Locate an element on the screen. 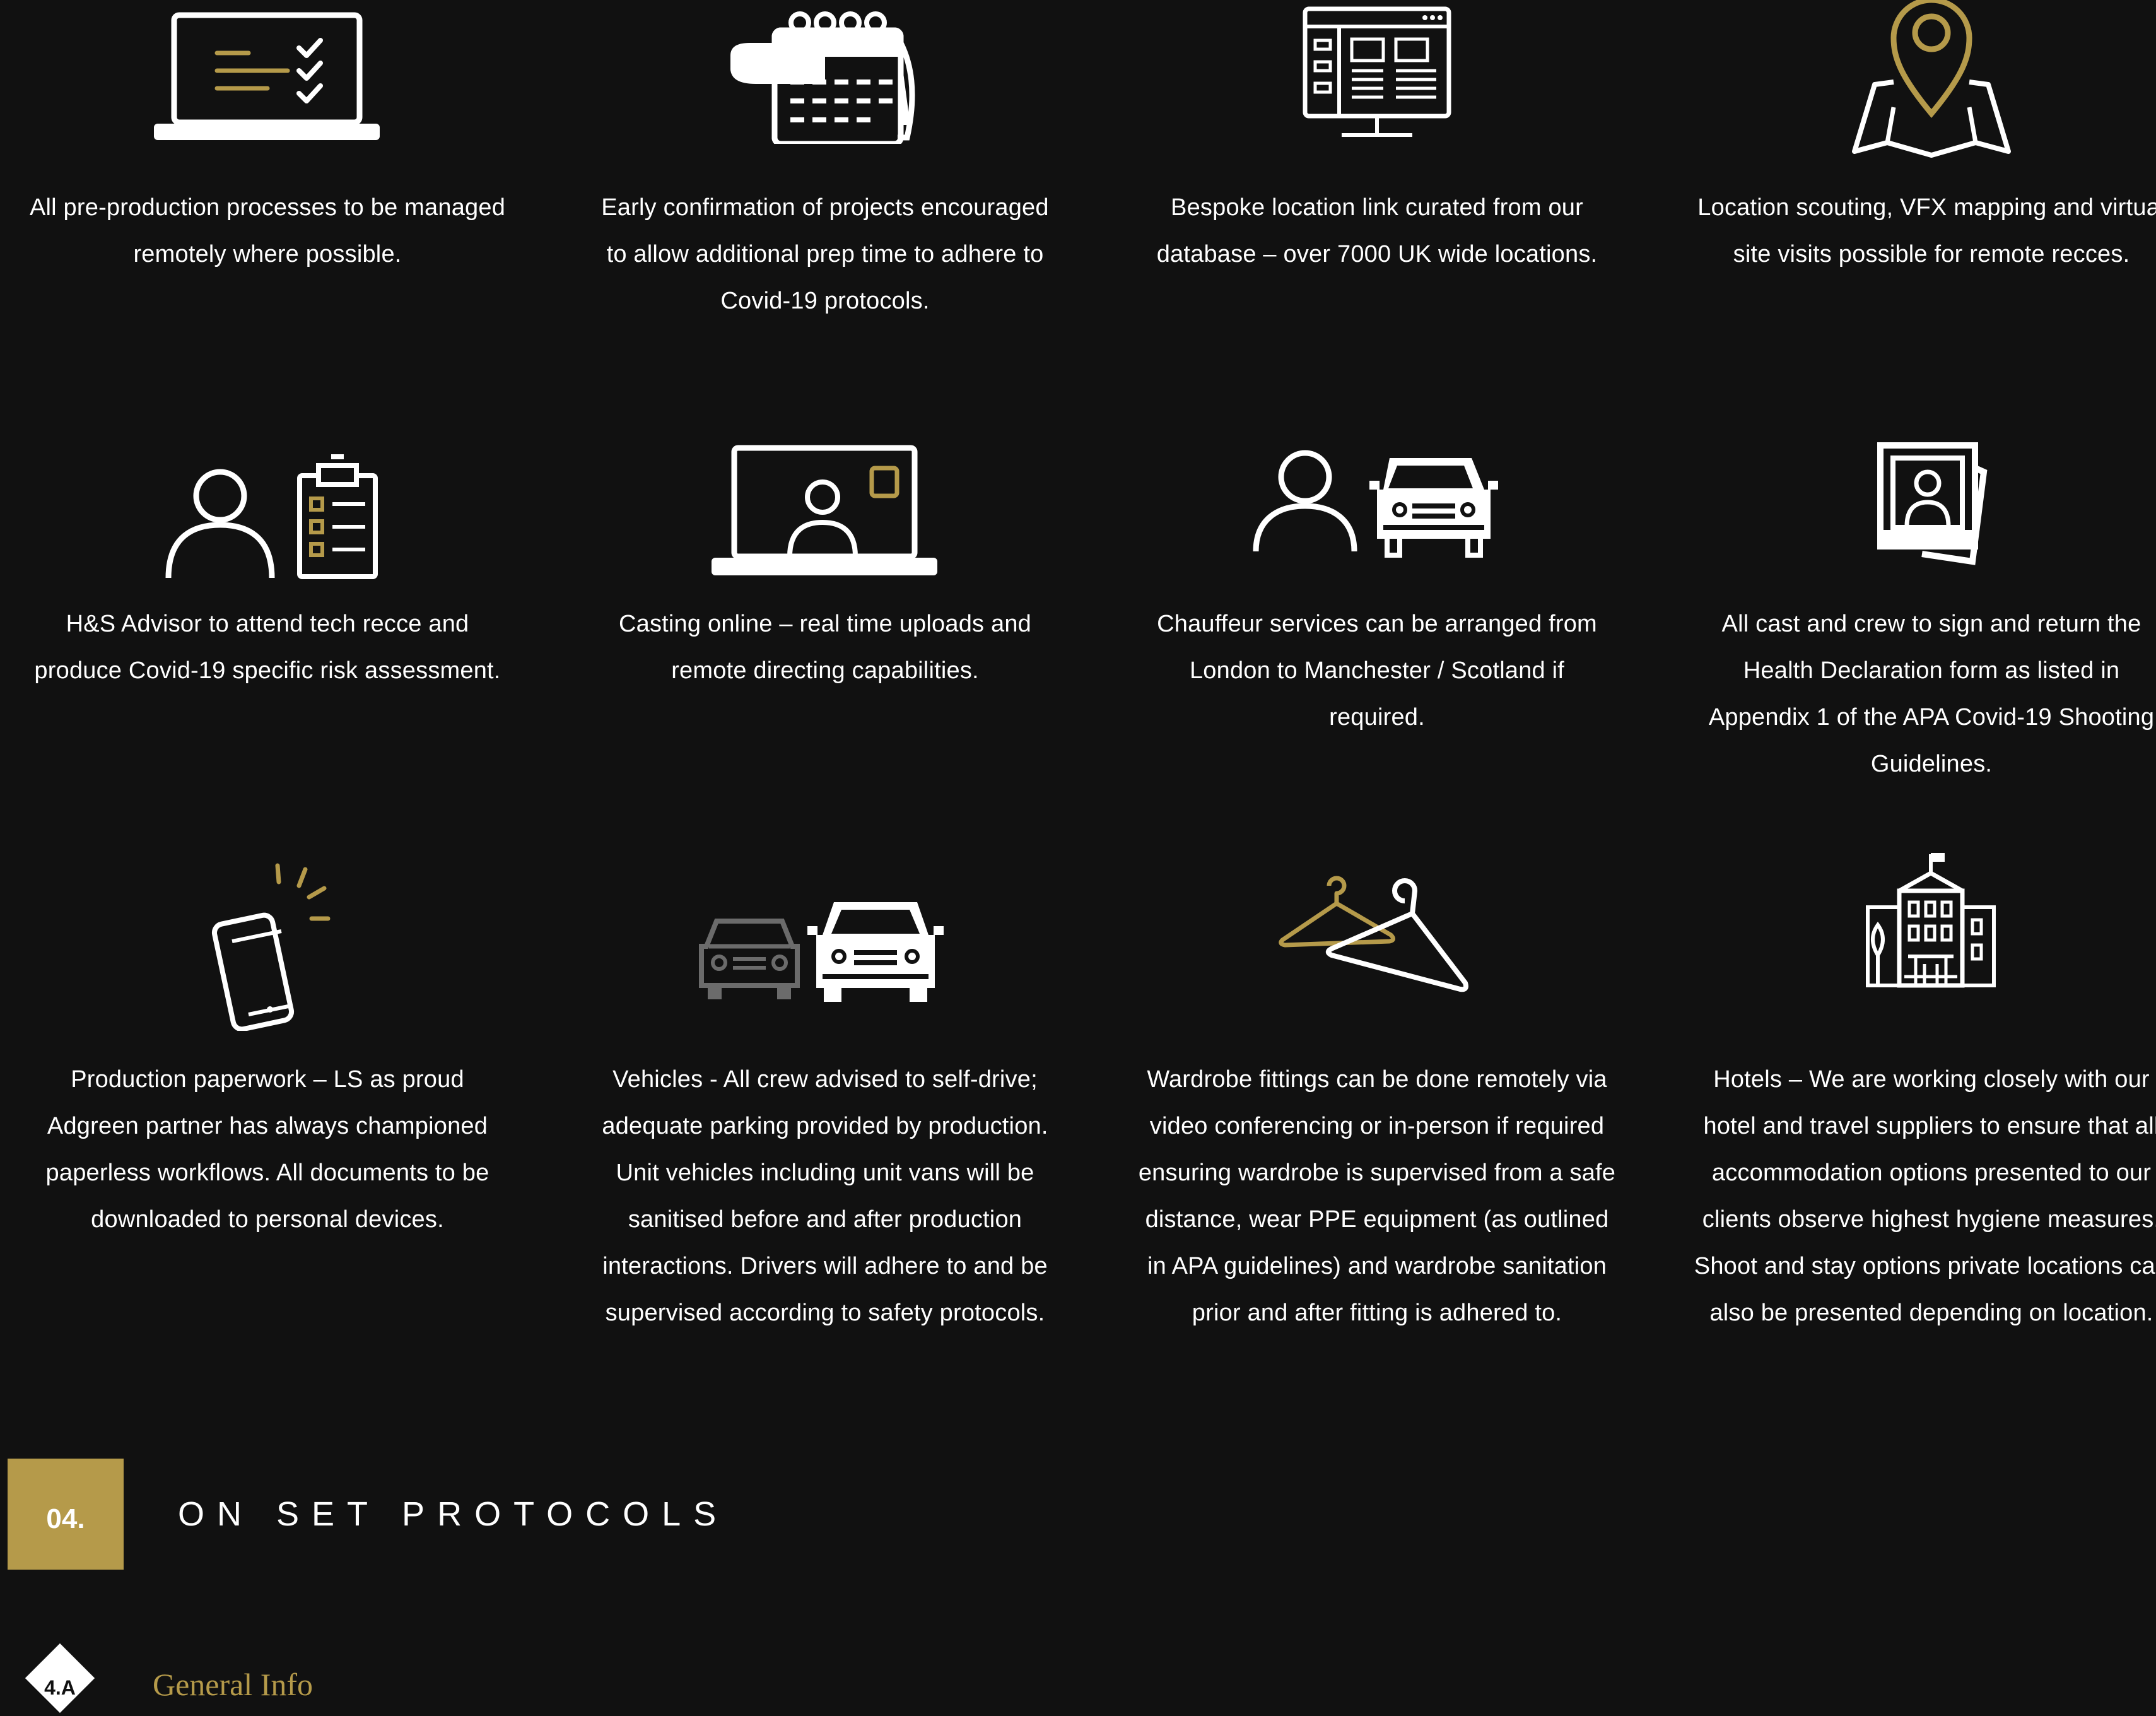 The width and height of the screenshot is (2156, 1716). subsection-header: 4.A General Info is located at coordinates (169, 1678).